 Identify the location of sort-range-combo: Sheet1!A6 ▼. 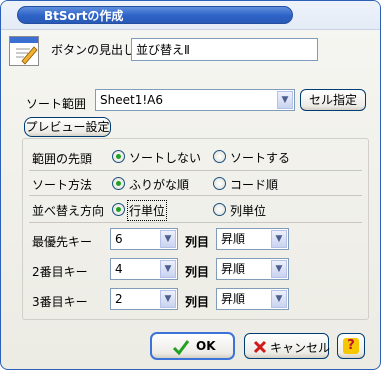
(195, 100).